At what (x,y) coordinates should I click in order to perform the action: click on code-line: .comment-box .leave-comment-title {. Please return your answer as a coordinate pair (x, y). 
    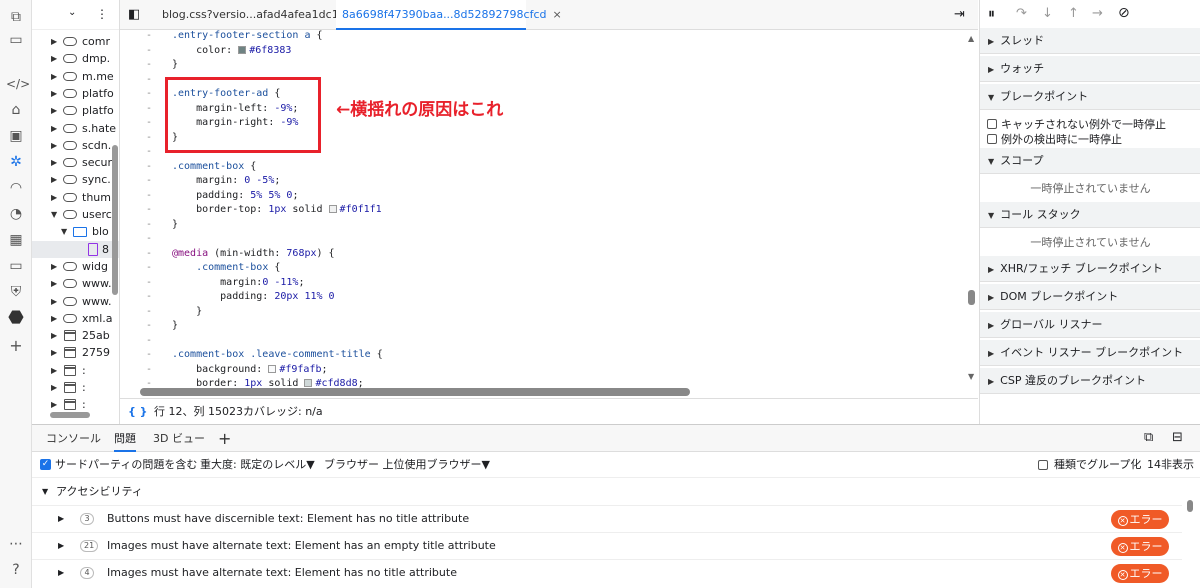
    Looking at the image, I should click on (277, 354).